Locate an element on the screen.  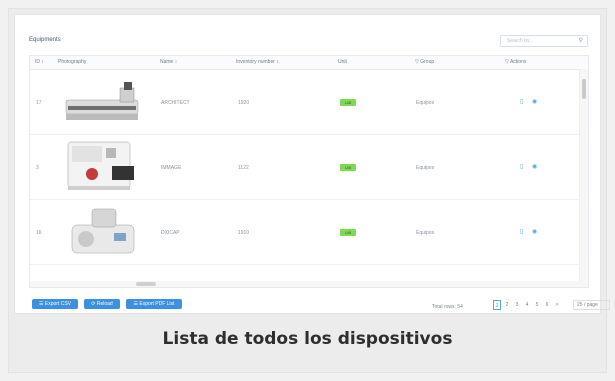
column-header-inventory: Inventory number ↕ is located at coordinates (257, 62).